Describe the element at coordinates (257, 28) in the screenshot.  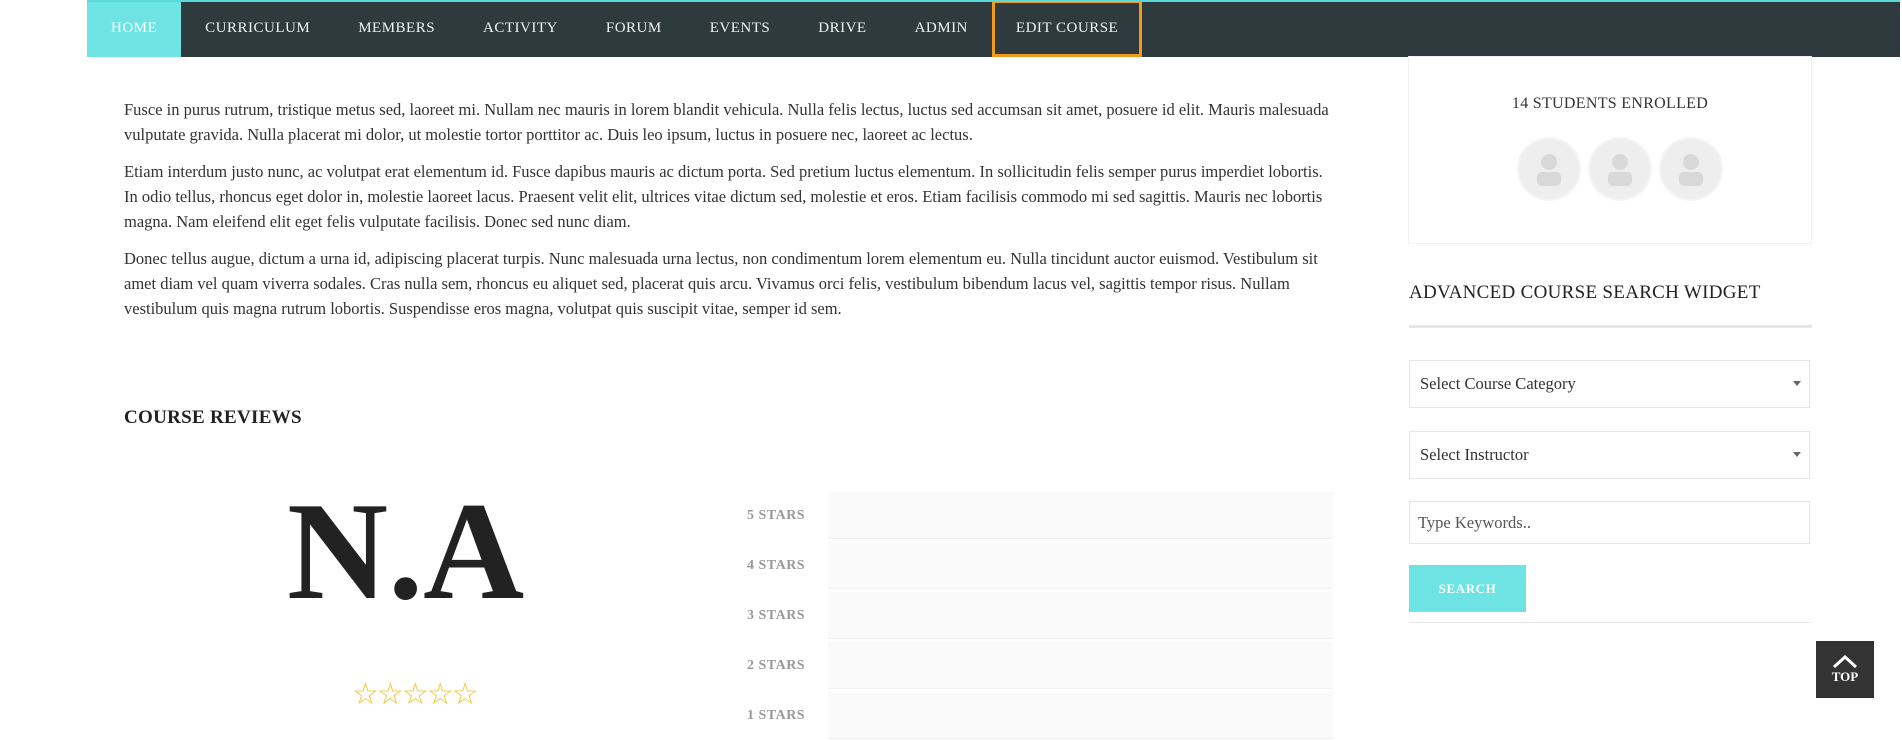
I see `nav-curriculum: CURRICULUM` at that location.